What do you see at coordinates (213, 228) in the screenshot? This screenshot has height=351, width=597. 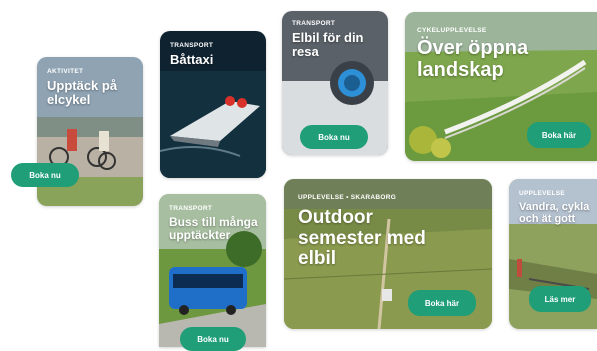 I see `card-title: Buss till många upptäckter` at bounding box center [213, 228].